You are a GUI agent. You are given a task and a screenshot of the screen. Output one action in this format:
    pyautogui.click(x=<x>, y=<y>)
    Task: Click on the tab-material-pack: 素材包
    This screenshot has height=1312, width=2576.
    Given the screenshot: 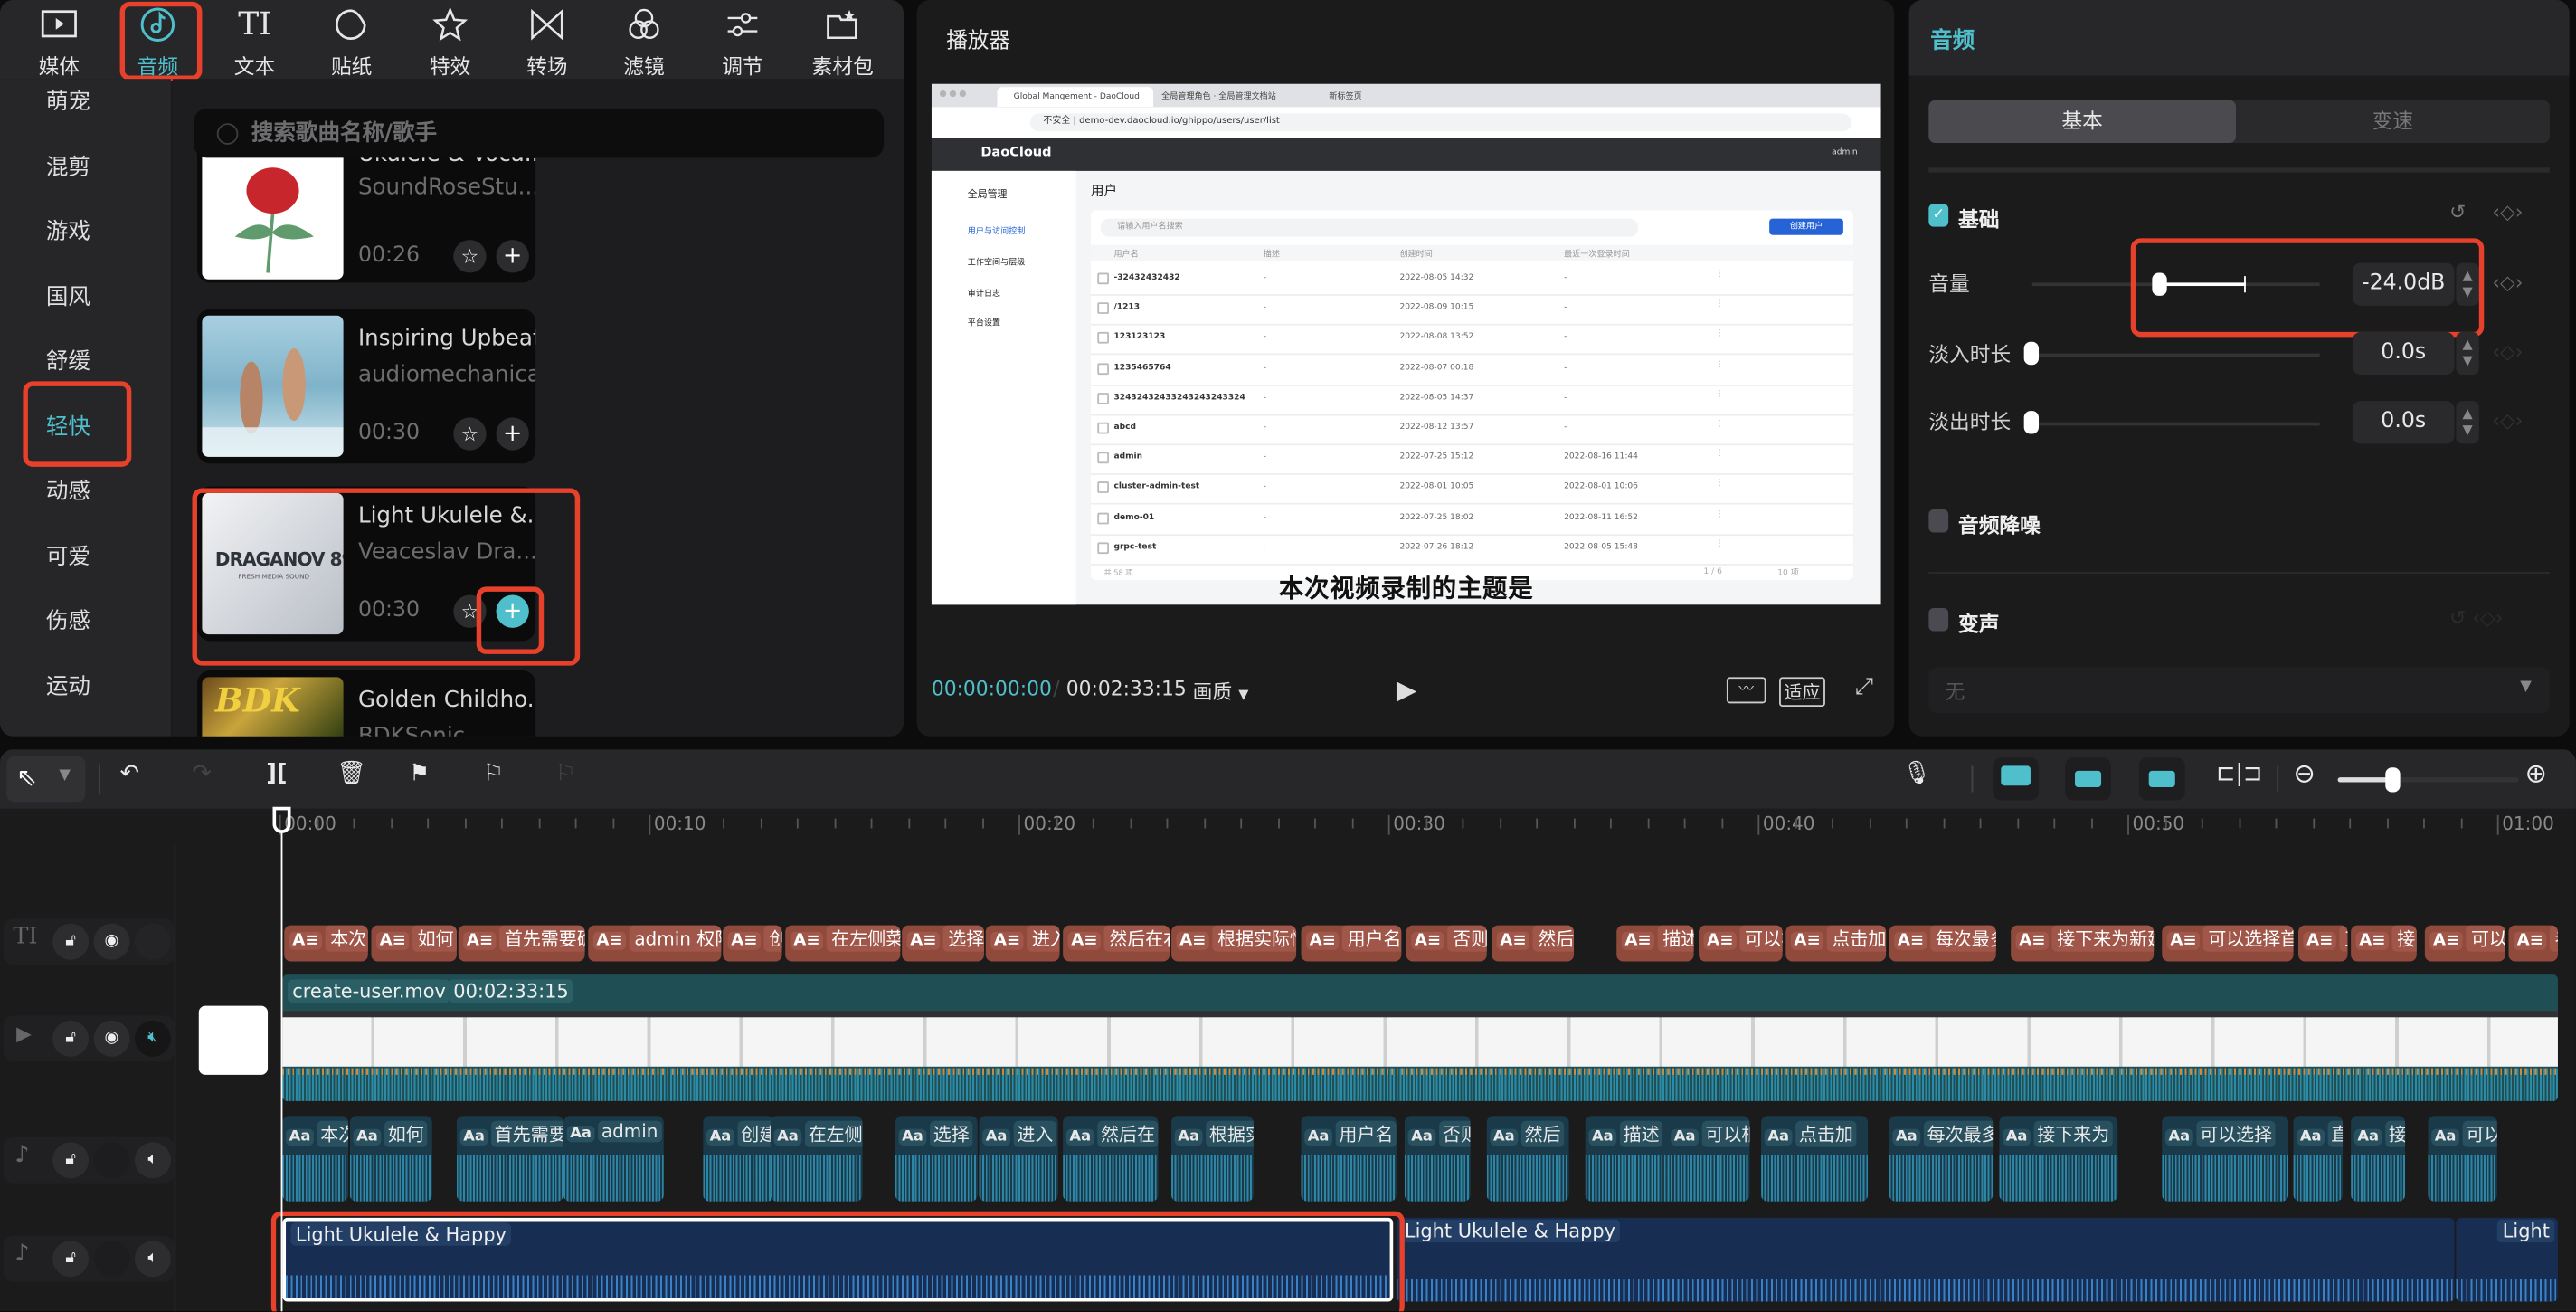 What is the action you would take?
    pyautogui.click(x=843, y=41)
    